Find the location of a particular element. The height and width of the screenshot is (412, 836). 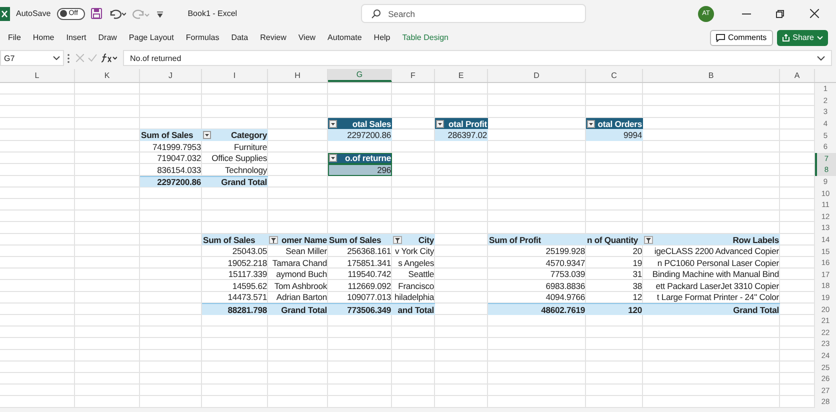

table-cell: 719047.032 is located at coordinates (179, 158).